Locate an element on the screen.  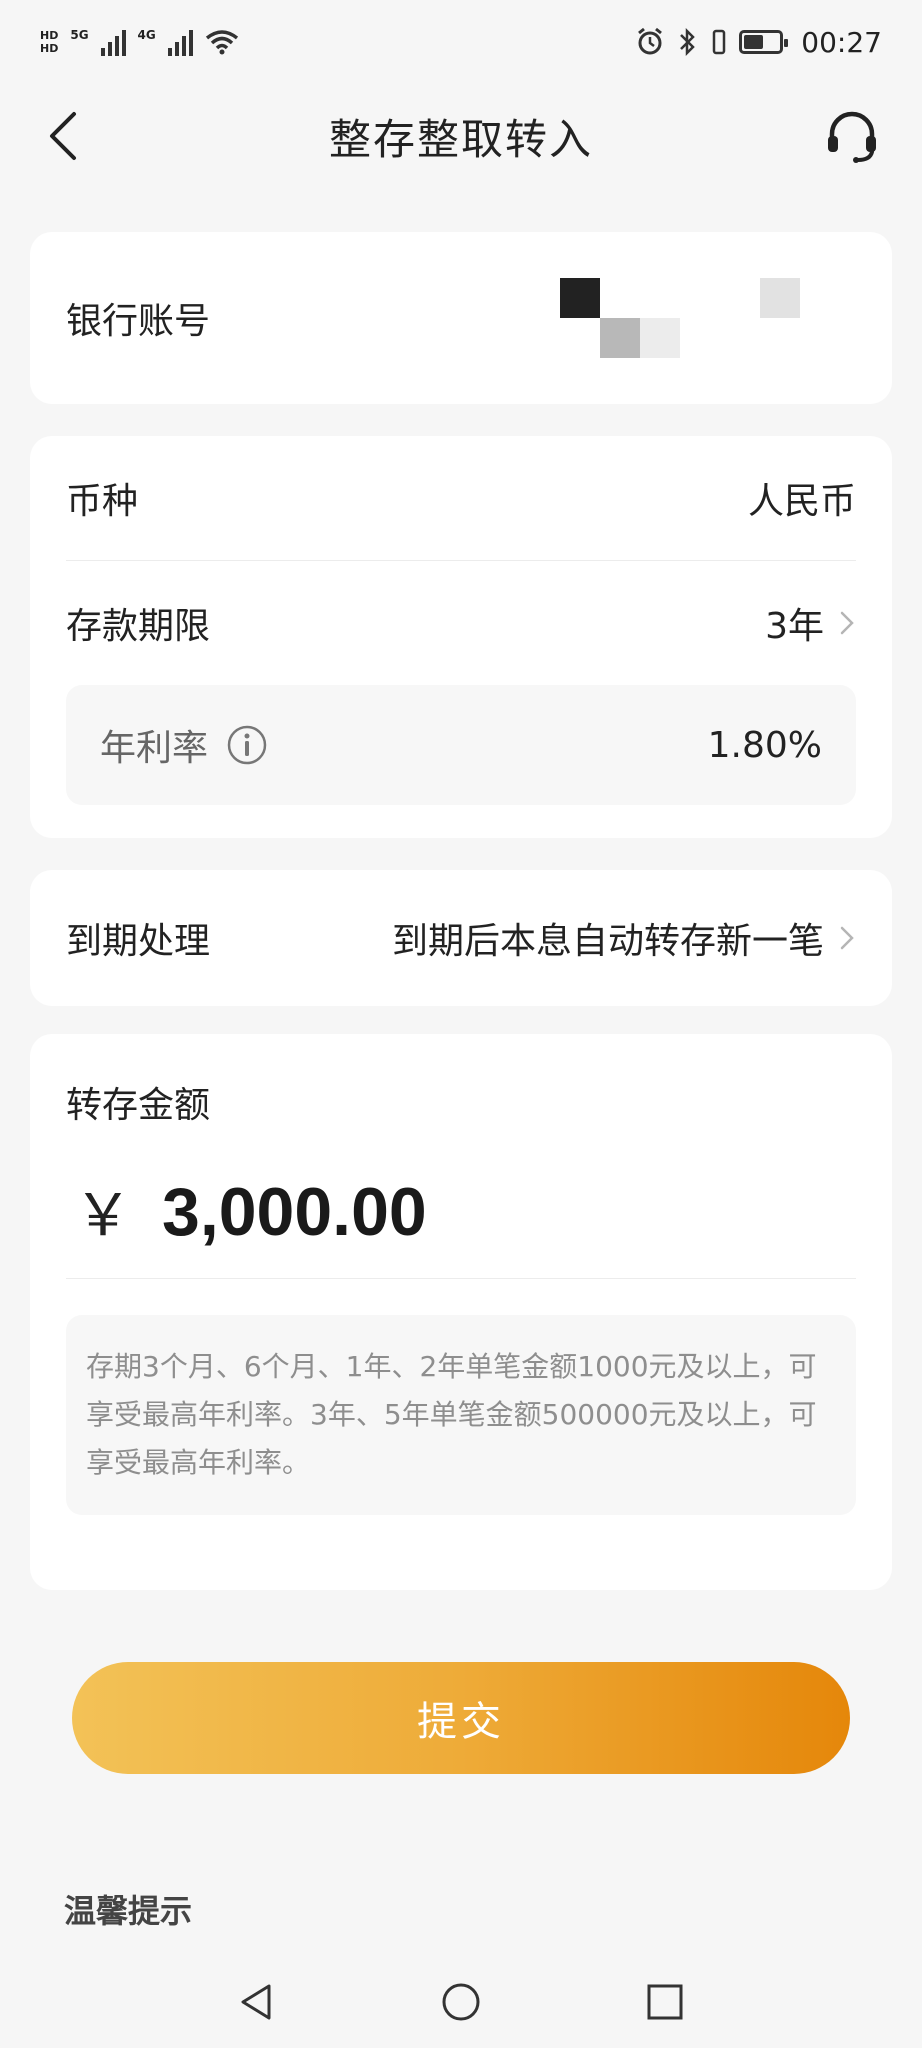
maturity-value-group: 到期后本息自动转存新一笔 is located at coordinates (624, 938).